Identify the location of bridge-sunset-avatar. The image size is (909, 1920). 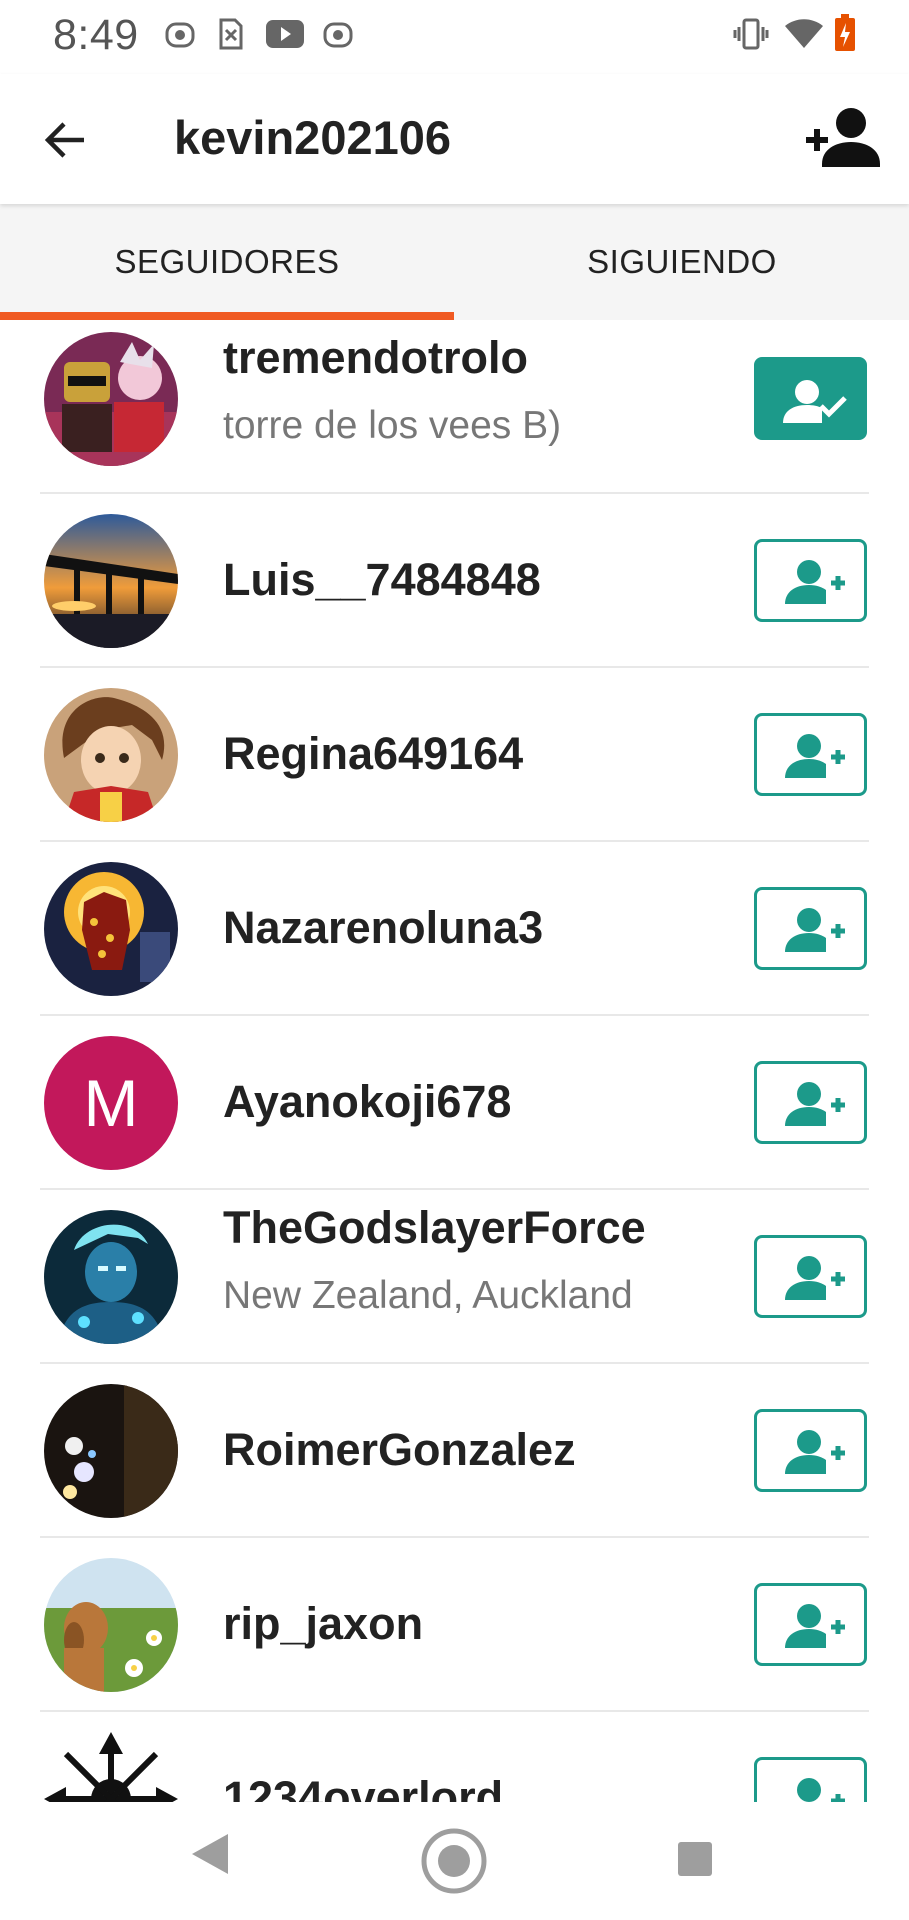
(111, 581).